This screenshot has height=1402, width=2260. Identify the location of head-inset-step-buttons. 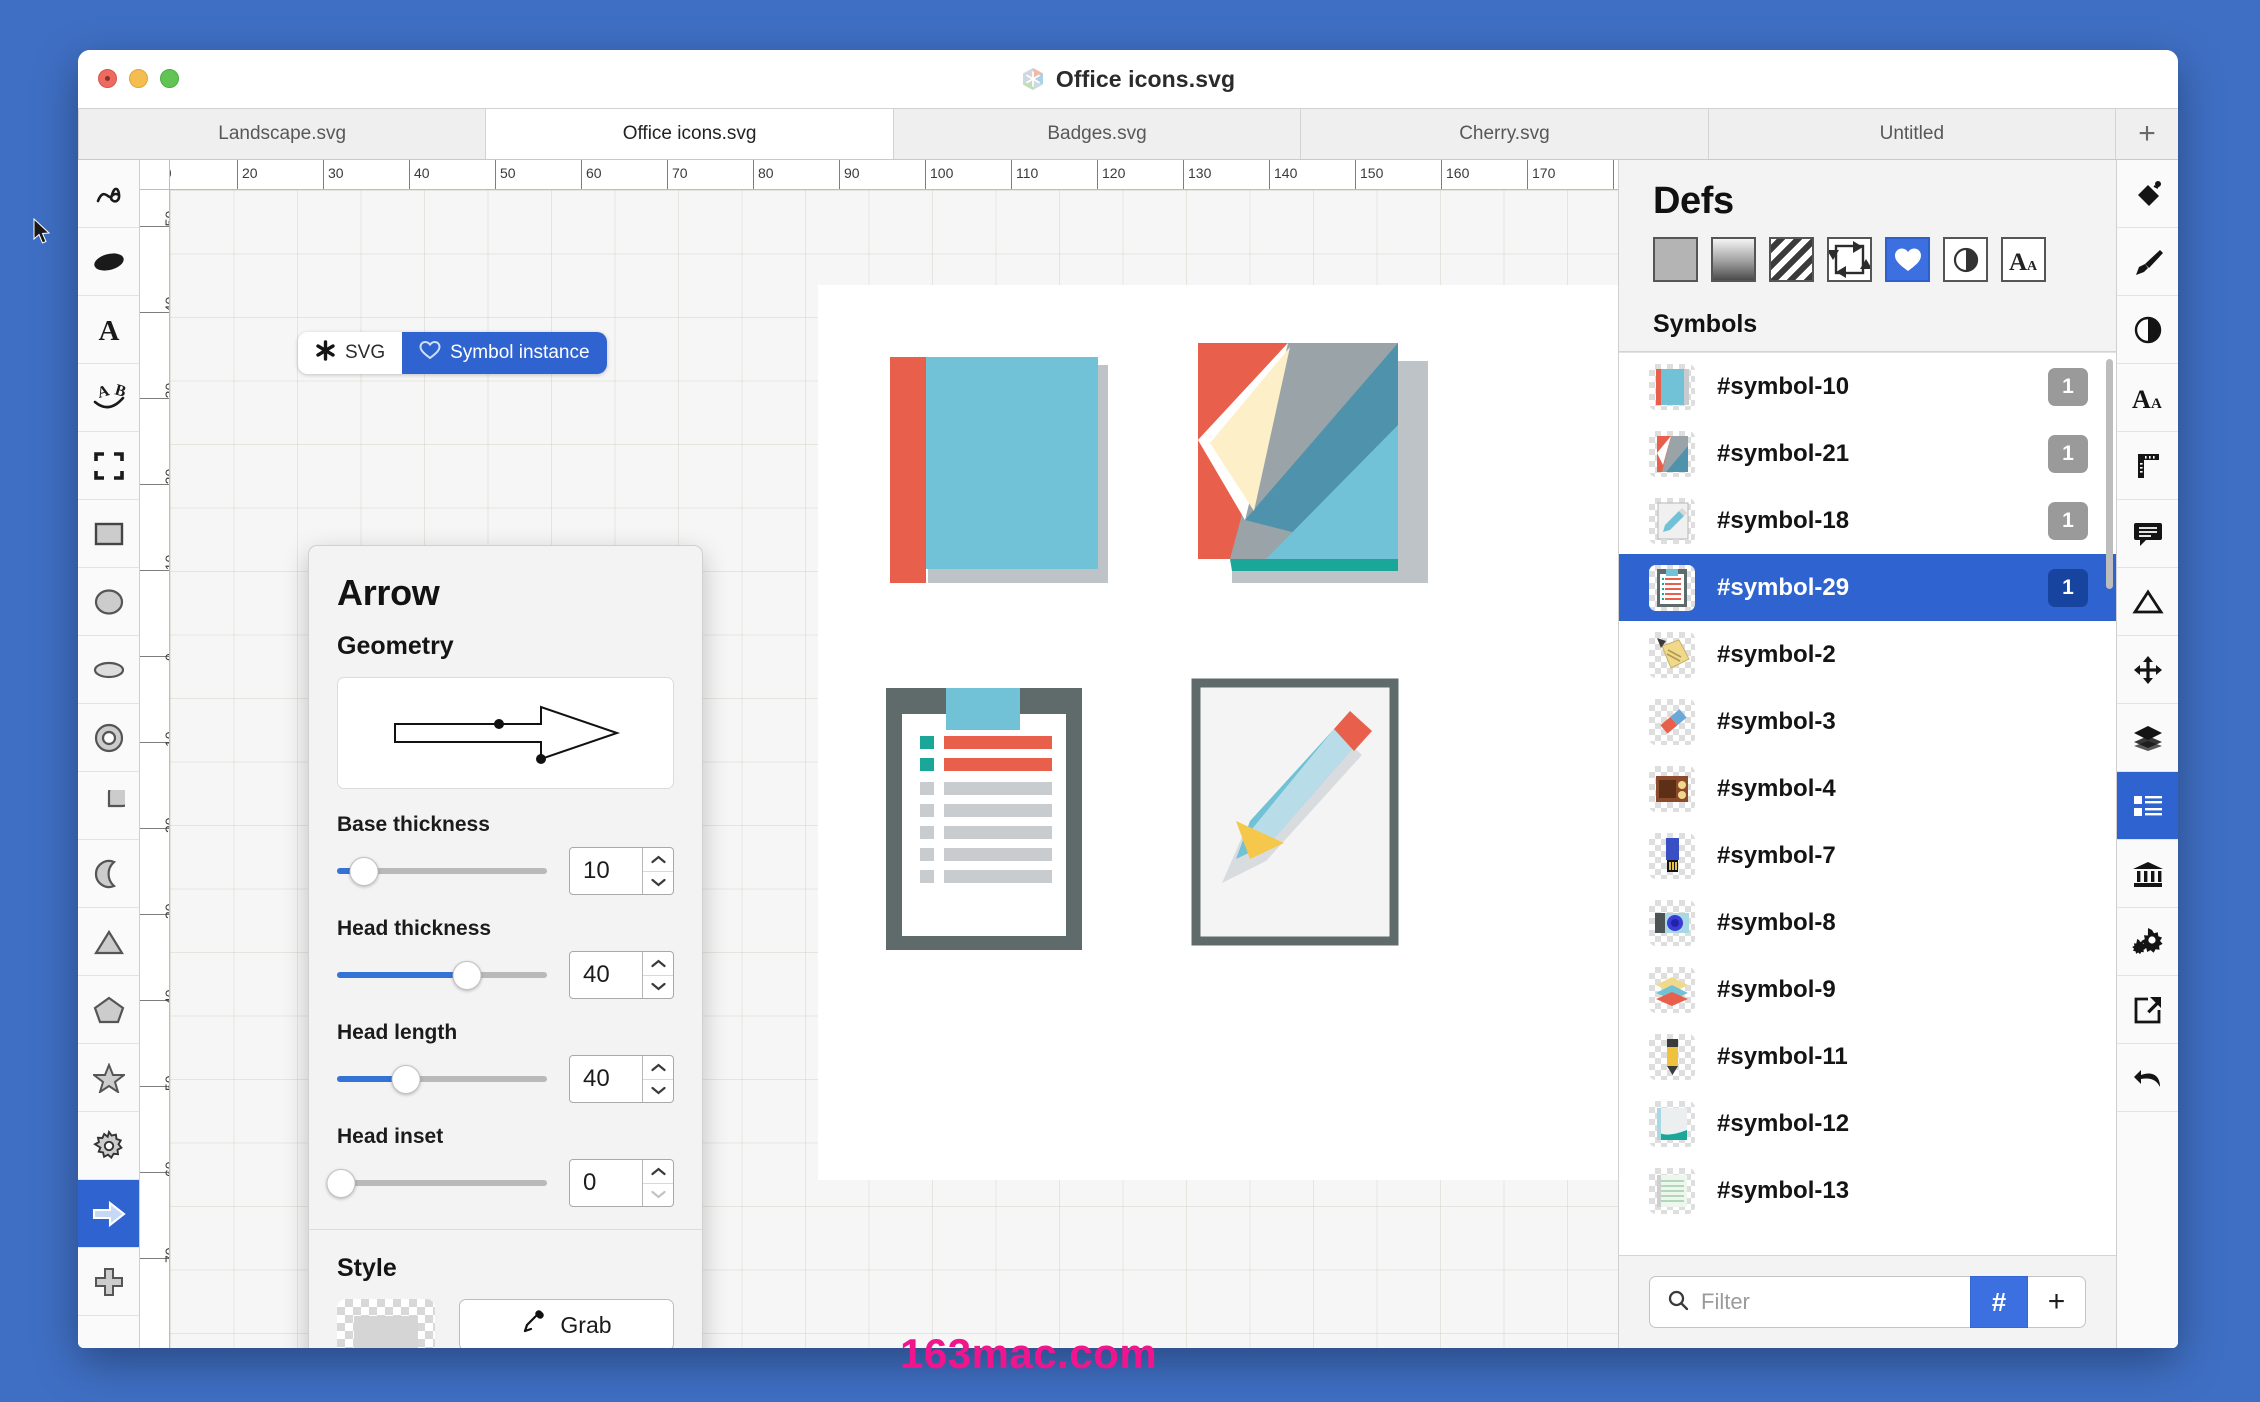
(657, 1183).